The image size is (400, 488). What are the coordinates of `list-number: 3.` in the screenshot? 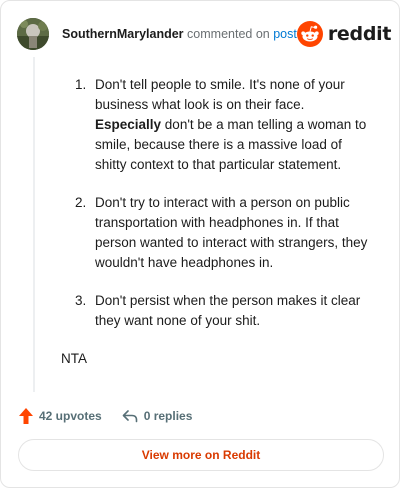 It's located at (81, 300).